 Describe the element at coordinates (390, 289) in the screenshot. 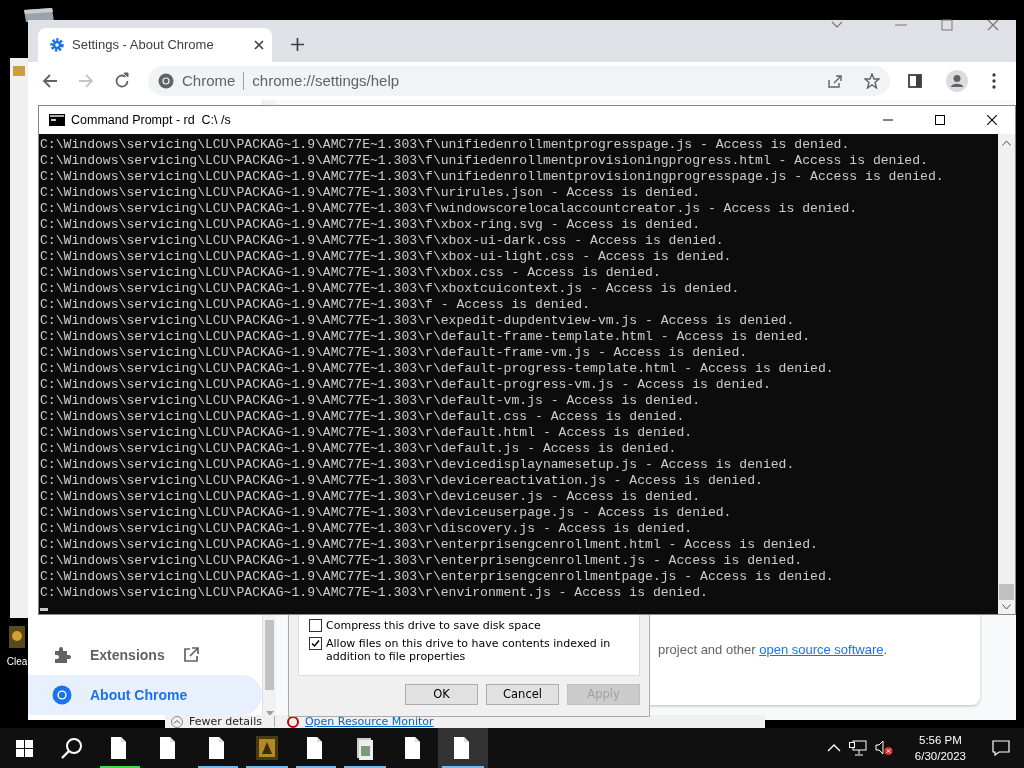

I see `console-line: C:\Windows\servicing\LCU\PACKAG~1.9\AMC77E~1.303\f\xboxtcuicontext.js - Access is denied.` at that location.